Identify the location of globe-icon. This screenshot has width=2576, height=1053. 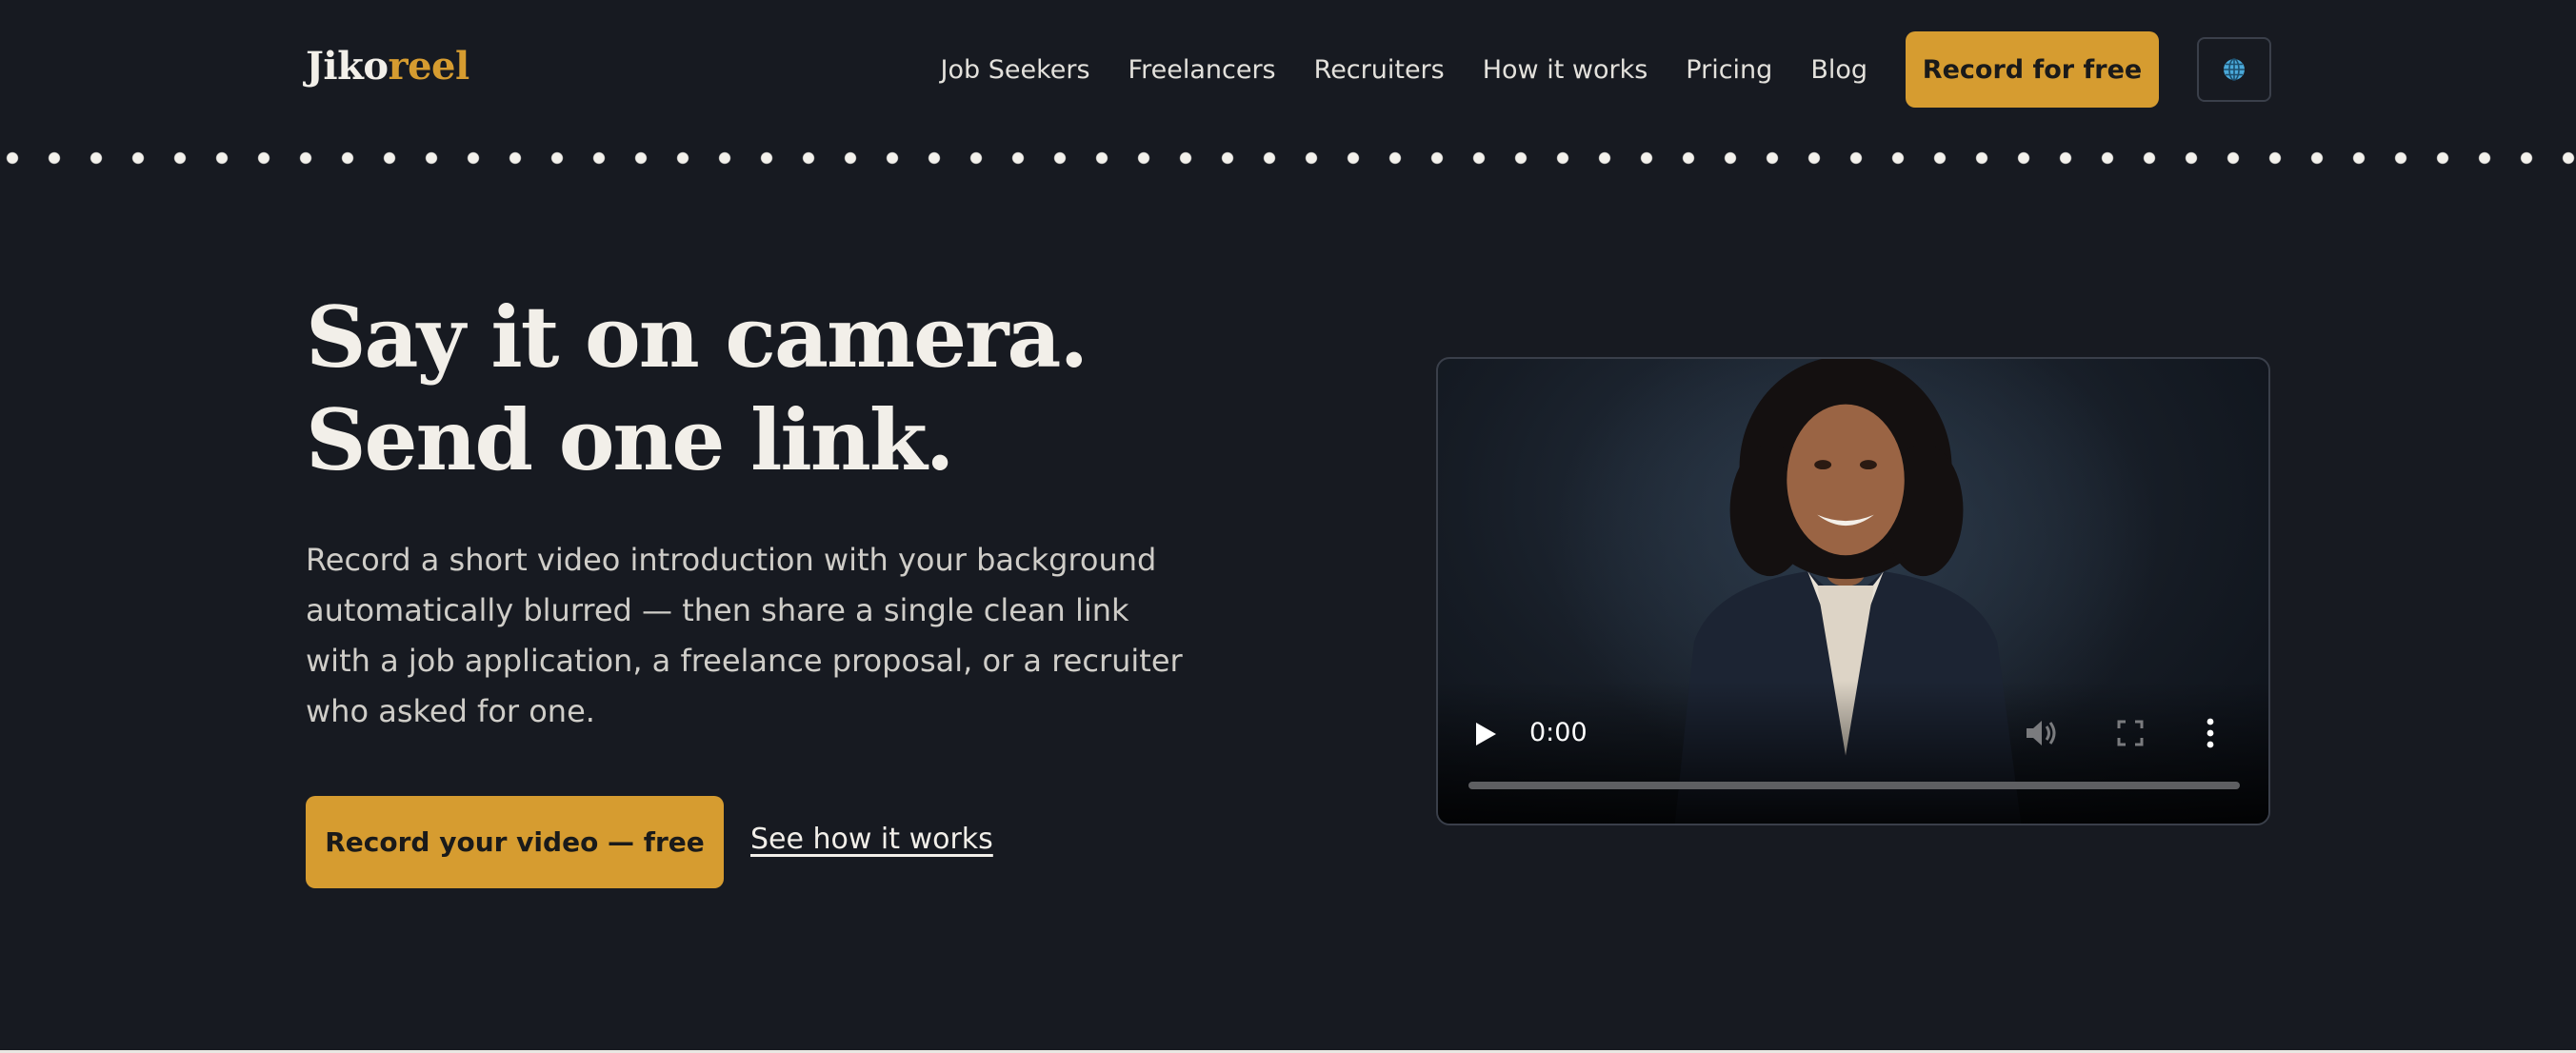
(2234, 69).